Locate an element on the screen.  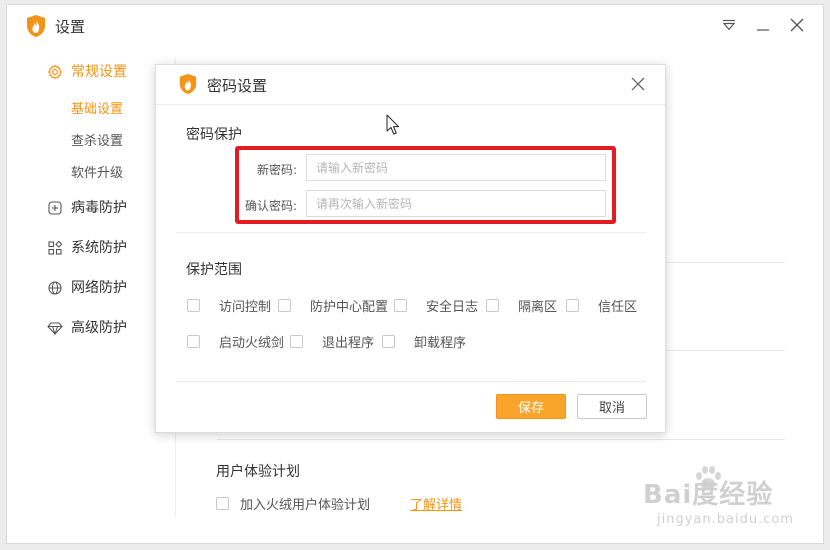
sidebar-subitem-basic: 基础设置 is located at coordinates (92, 107).